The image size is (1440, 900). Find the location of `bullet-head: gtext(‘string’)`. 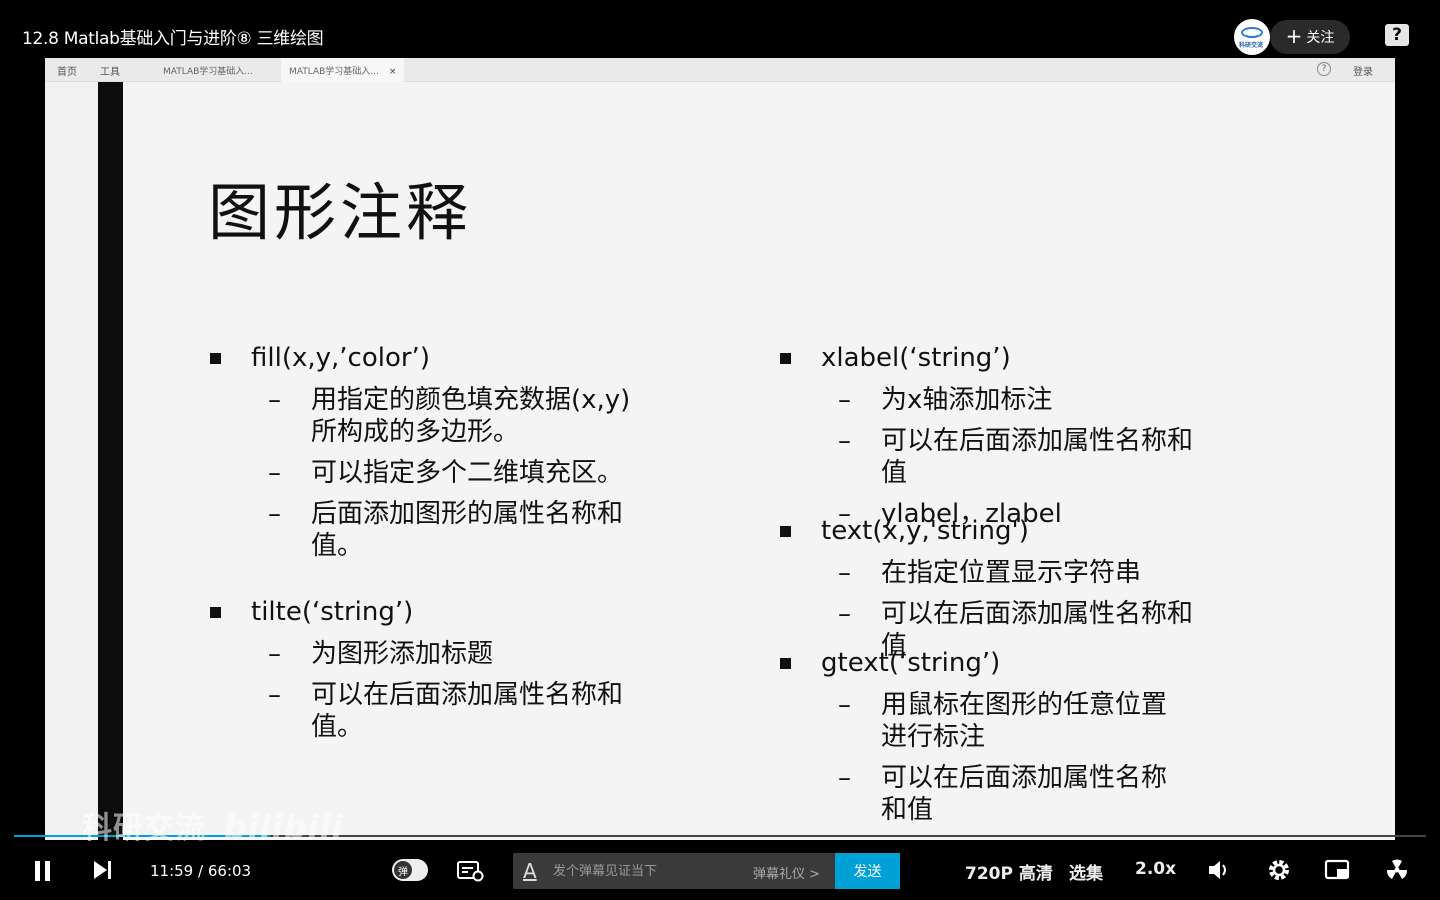

bullet-head: gtext(‘string’) is located at coordinates (978, 663).